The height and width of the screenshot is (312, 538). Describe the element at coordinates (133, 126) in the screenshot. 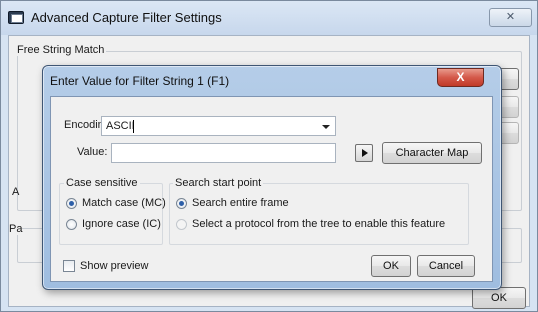

I see `text-caret` at that location.